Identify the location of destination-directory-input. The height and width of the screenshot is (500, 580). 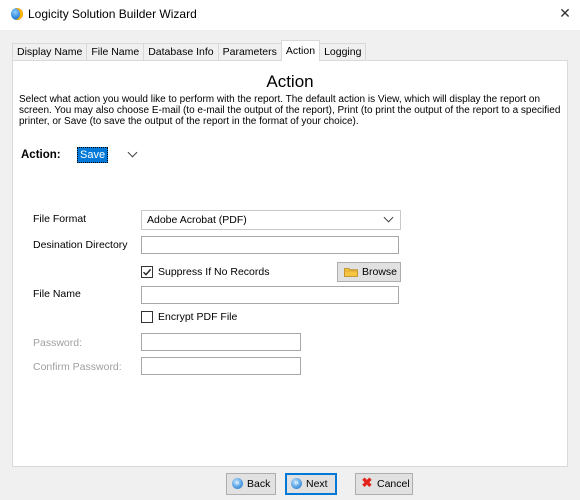
(270, 245).